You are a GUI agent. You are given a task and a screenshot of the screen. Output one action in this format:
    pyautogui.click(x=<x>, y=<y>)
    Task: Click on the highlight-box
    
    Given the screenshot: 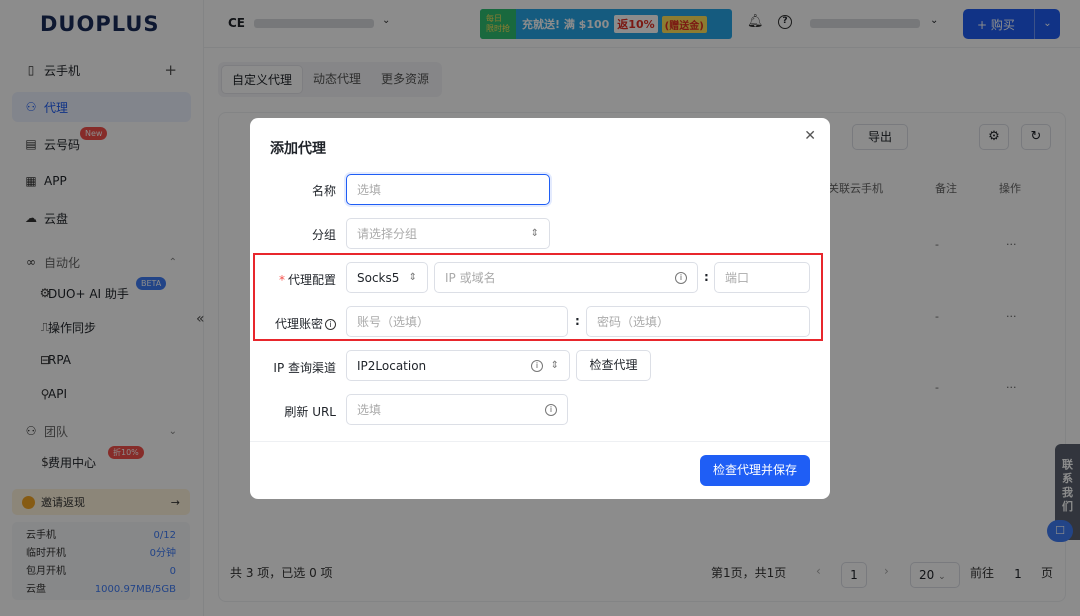 What is the action you would take?
    pyautogui.click(x=538, y=297)
    